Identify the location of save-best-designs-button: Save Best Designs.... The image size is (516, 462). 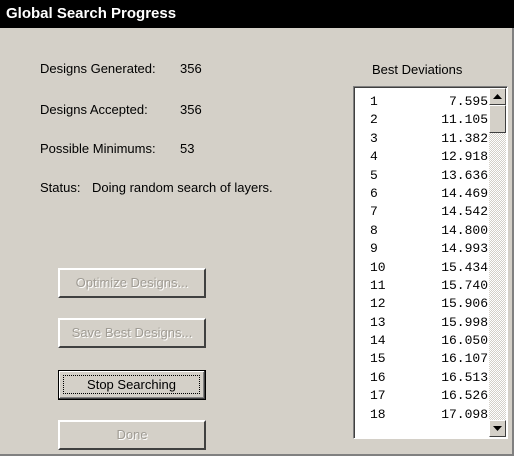
(132, 333).